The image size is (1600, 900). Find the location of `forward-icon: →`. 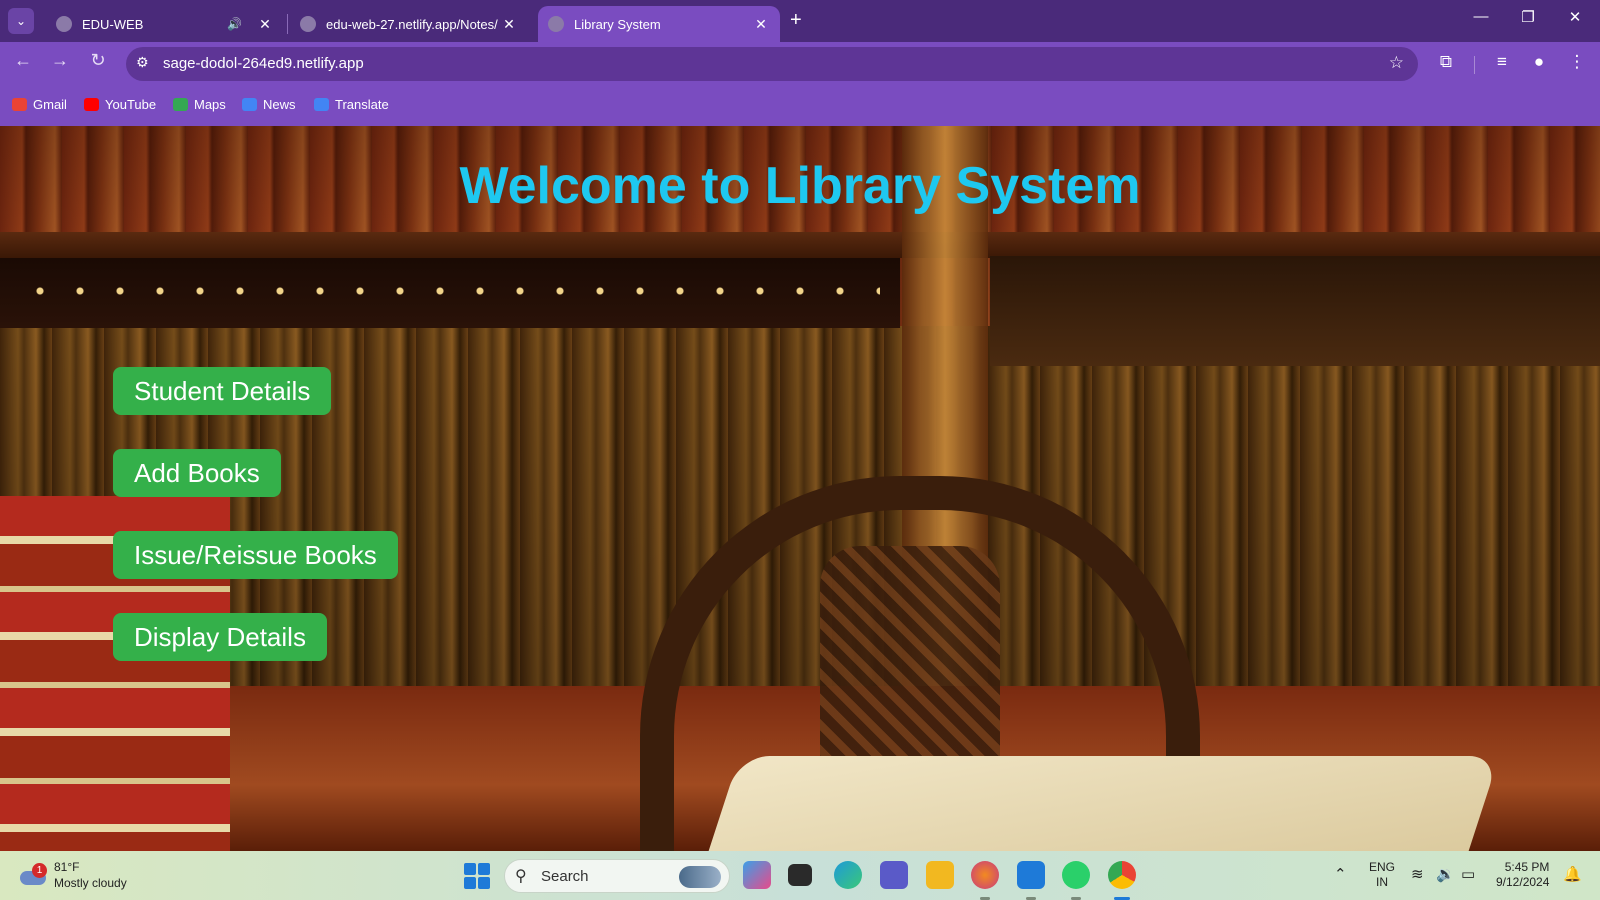

forward-icon: → is located at coordinates (60, 60).